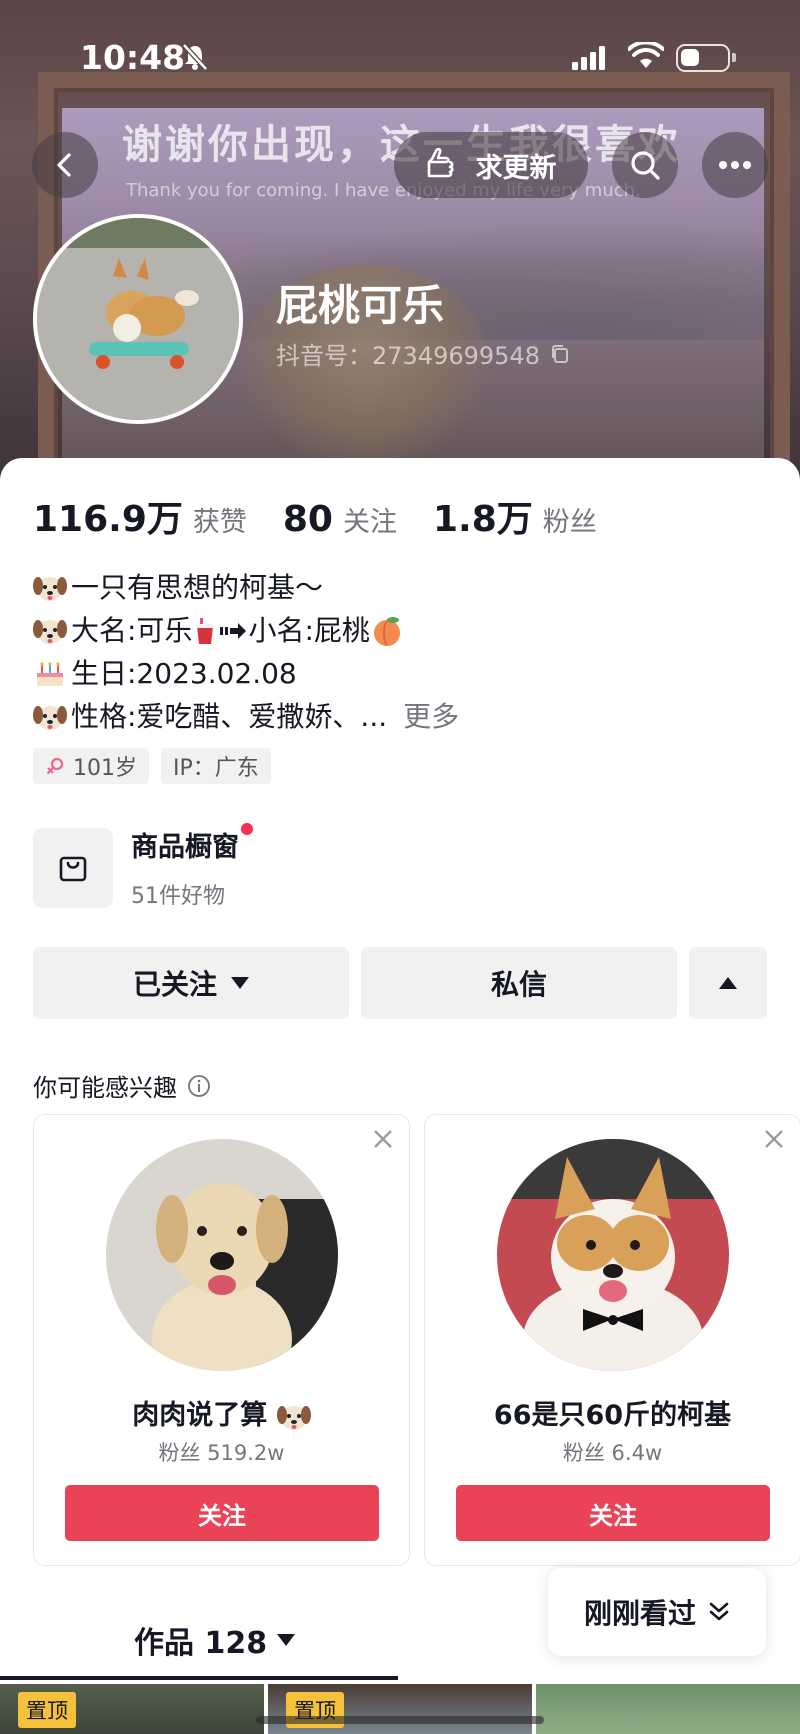 The width and height of the screenshot is (800, 1734). I want to click on action-buttons: 已关注 私信, so click(400, 983).